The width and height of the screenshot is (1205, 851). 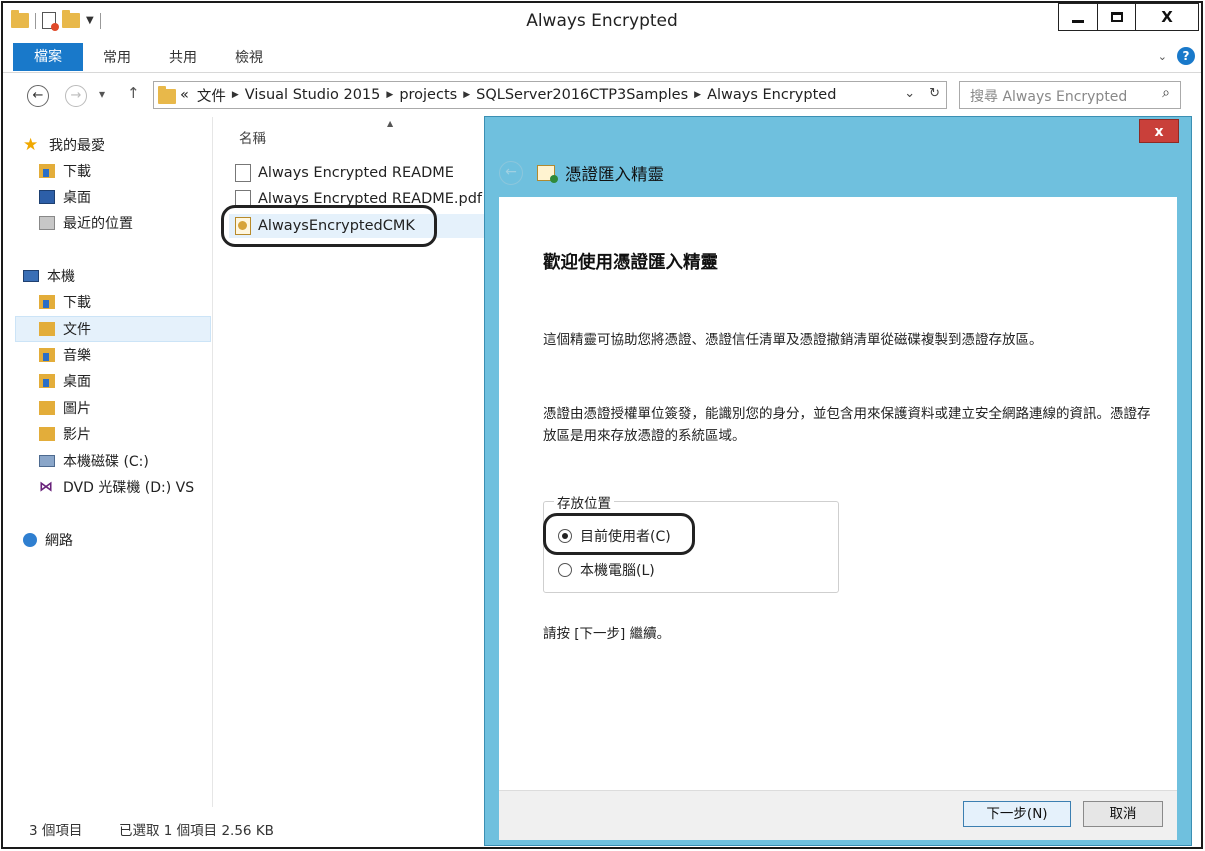 I want to click on breadcrumb-projects: projects, so click(x=428, y=95).